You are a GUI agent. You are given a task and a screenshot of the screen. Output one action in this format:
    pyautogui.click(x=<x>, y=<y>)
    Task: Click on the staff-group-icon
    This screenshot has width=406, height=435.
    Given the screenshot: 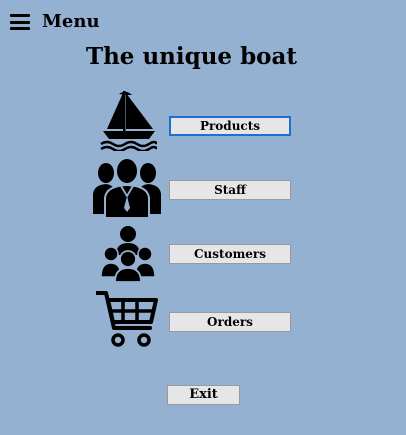 What is the action you would take?
    pyautogui.click(x=127, y=187)
    